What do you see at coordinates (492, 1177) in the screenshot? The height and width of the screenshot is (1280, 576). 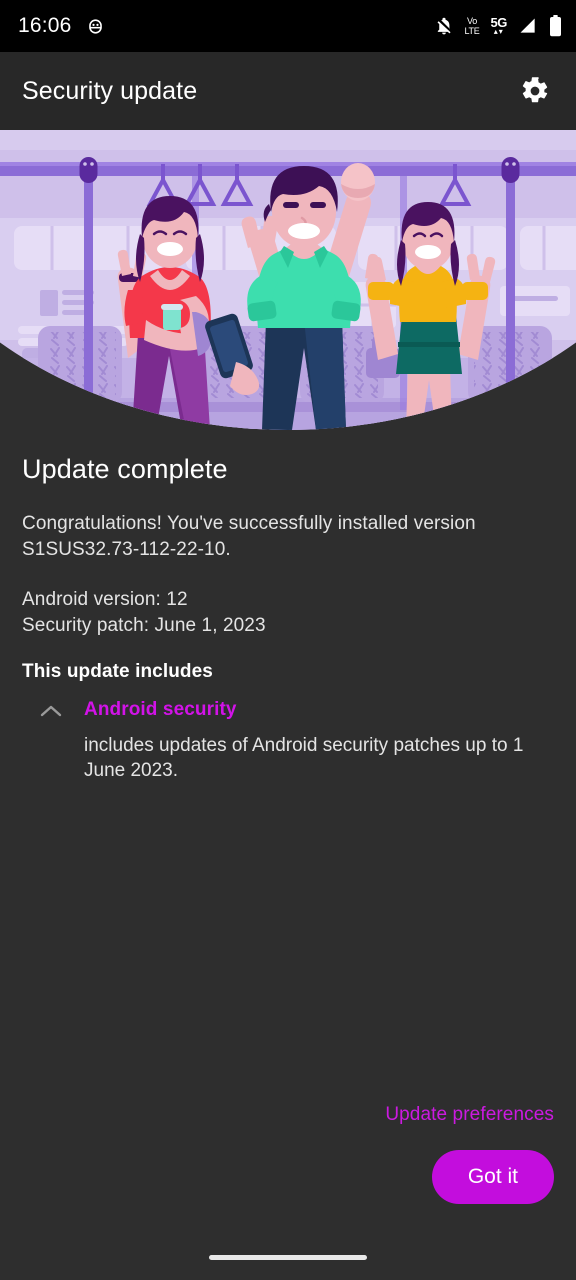 I see `got-it-button: Got it` at bounding box center [492, 1177].